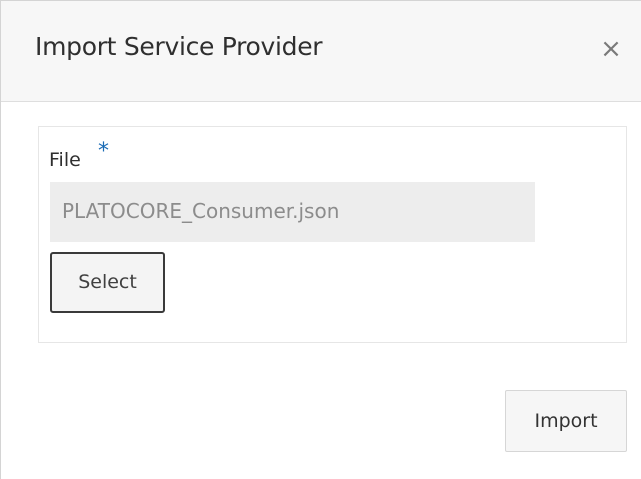  Describe the element at coordinates (179, 46) in the screenshot. I see `dialog-title: Import Service Provider` at that location.